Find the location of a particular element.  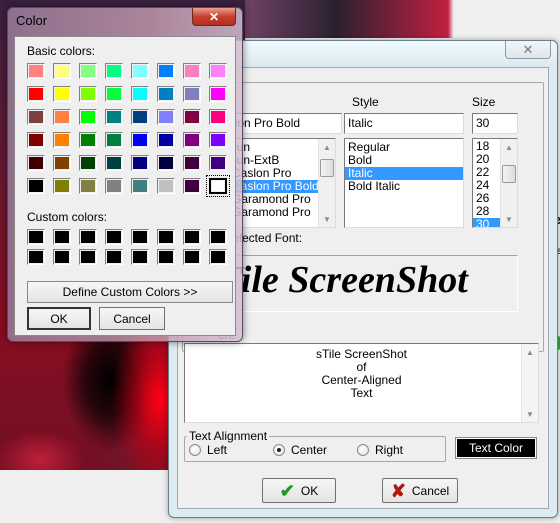

text-color-button: Text Color is located at coordinates (496, 448).